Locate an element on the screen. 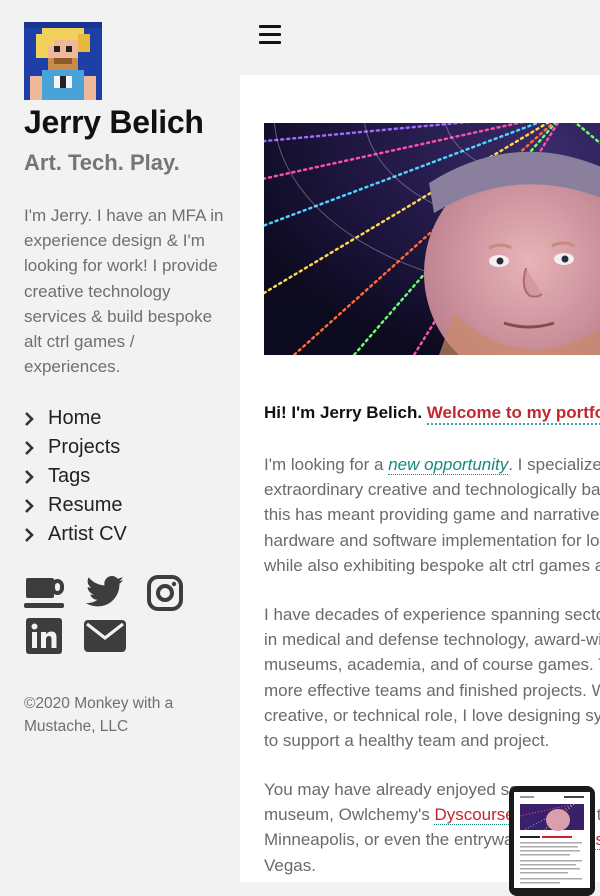  device-preview-thumbnail is located at coordinates (552, 841).